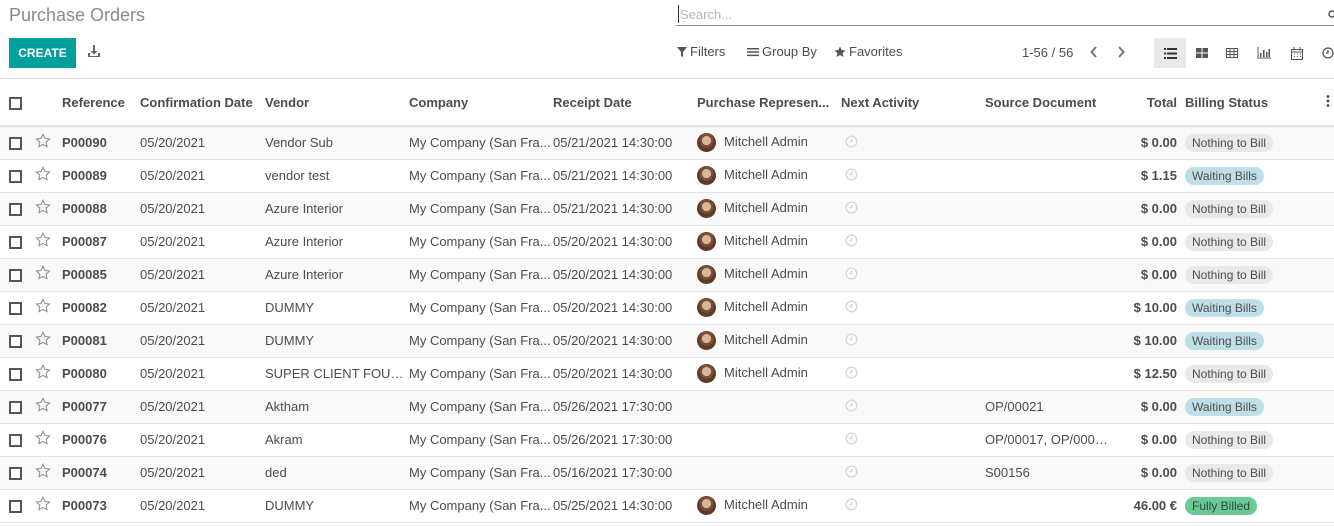 This screenshot has width=1334, height=526. What do you see at coordinates (1155, 373) in the screenshot?
I see `total-cell: $ 12.50` at bounding box center [1155, 373].